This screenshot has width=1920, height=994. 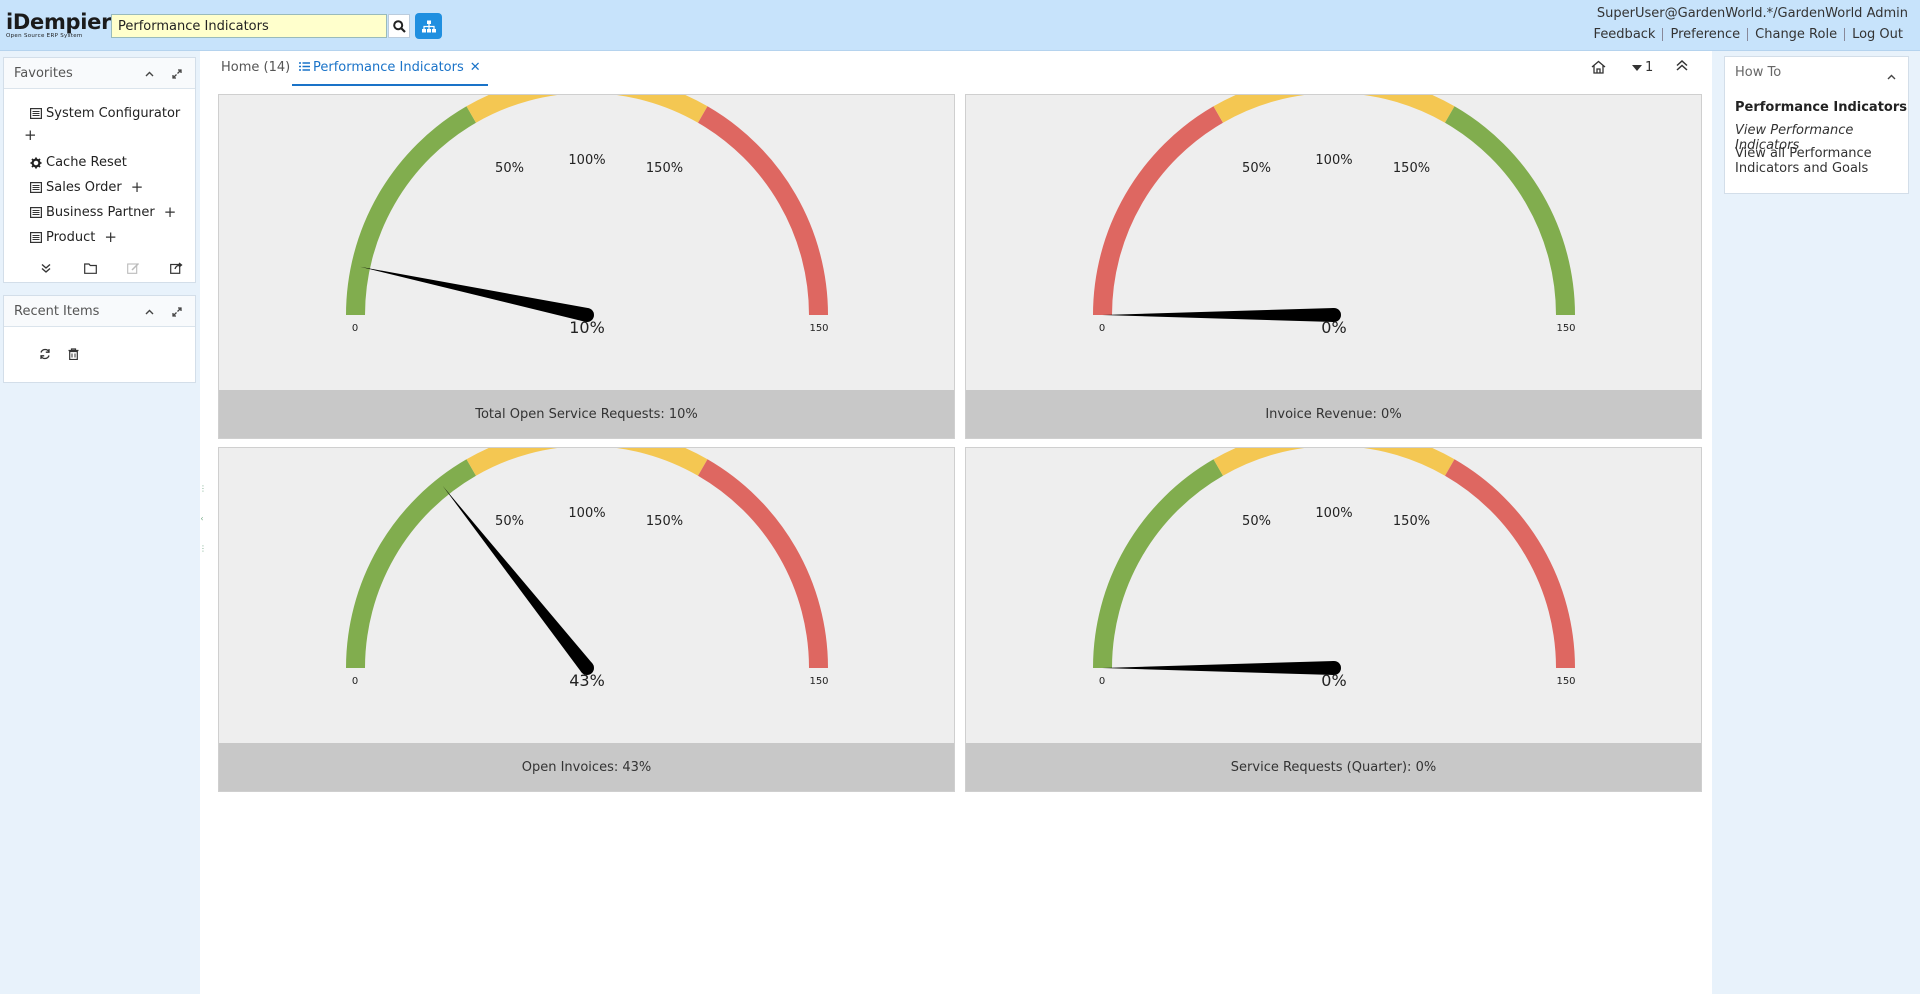 What do you see at coordinates (86, 162) in the screenshot?
I see `favorite-item-label: Cache Reset` at bounding box center [86, 162].